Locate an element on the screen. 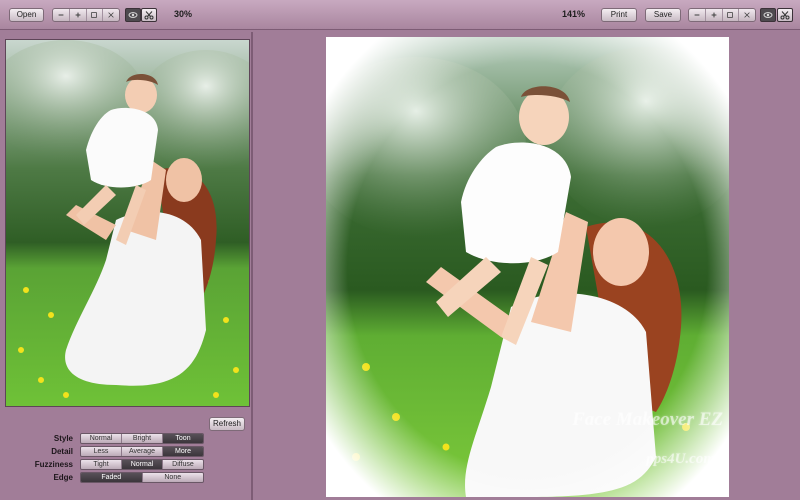 The image size is (800, 500). right-zoom-controls is located at coordinates (722, 15).